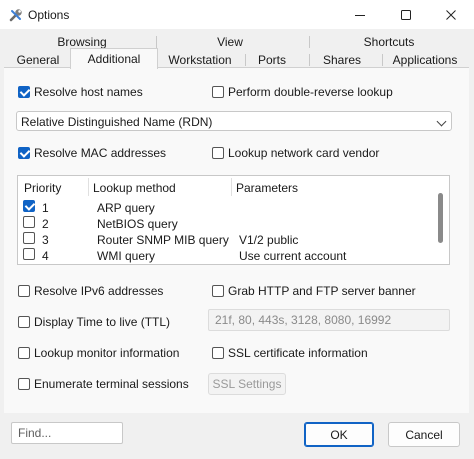  What do you see at coordinates (237, 14) in the screenshot?
I see `title-bar: Options` at bounding box center [237, 14].